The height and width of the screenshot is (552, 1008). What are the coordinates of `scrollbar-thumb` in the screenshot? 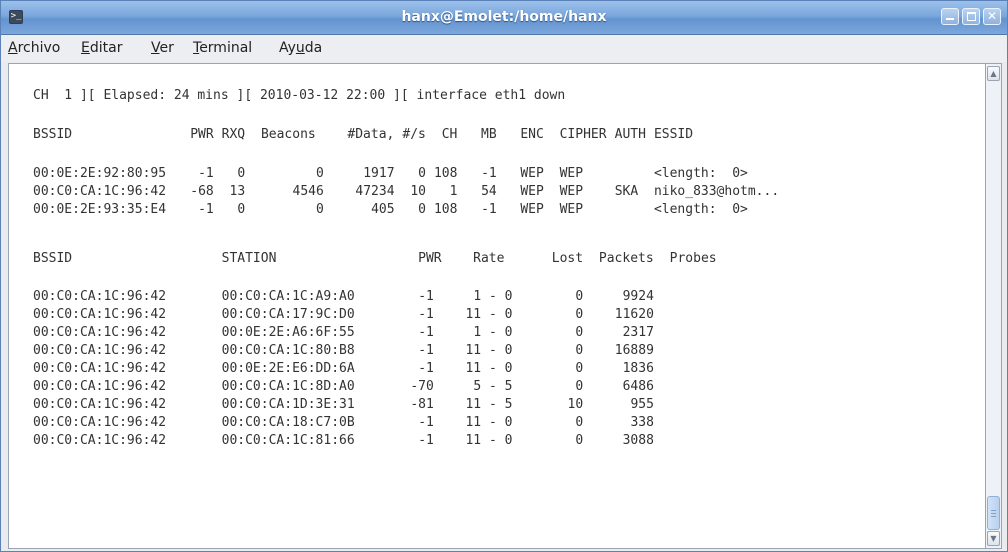 It's located at (993, 513).